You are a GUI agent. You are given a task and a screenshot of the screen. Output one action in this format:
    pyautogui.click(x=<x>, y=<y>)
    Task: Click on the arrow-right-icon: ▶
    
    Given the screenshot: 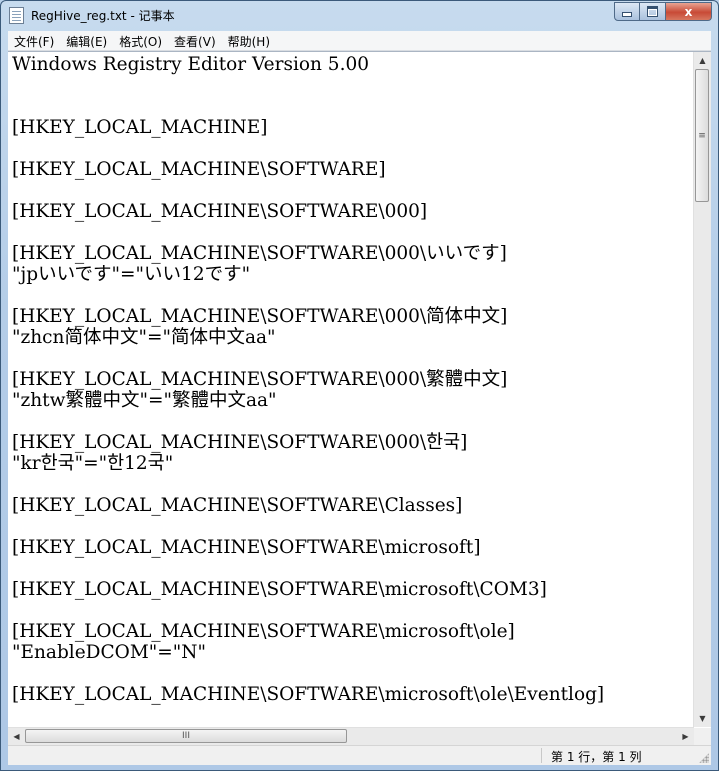 What is the action you would take?
    pyautogui.click(x=685, y=736)
    